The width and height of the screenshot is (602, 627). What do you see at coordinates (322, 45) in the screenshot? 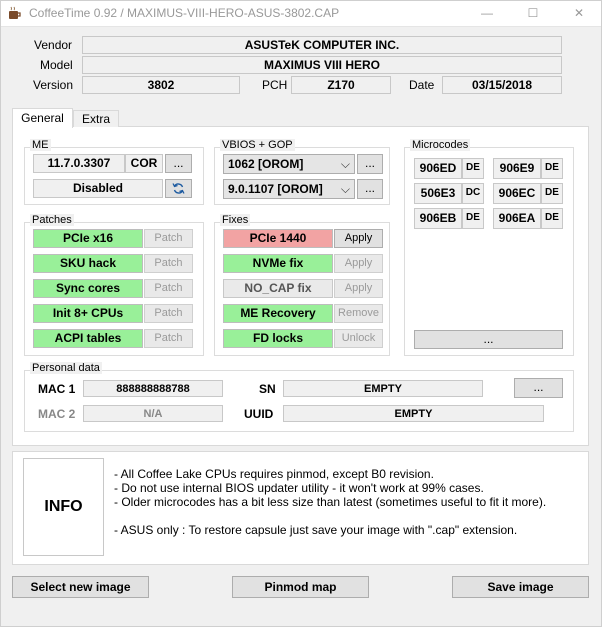
I see `vendor-field: ASUSTeK COMPUTER INC.` at bounding box center [322, 45].